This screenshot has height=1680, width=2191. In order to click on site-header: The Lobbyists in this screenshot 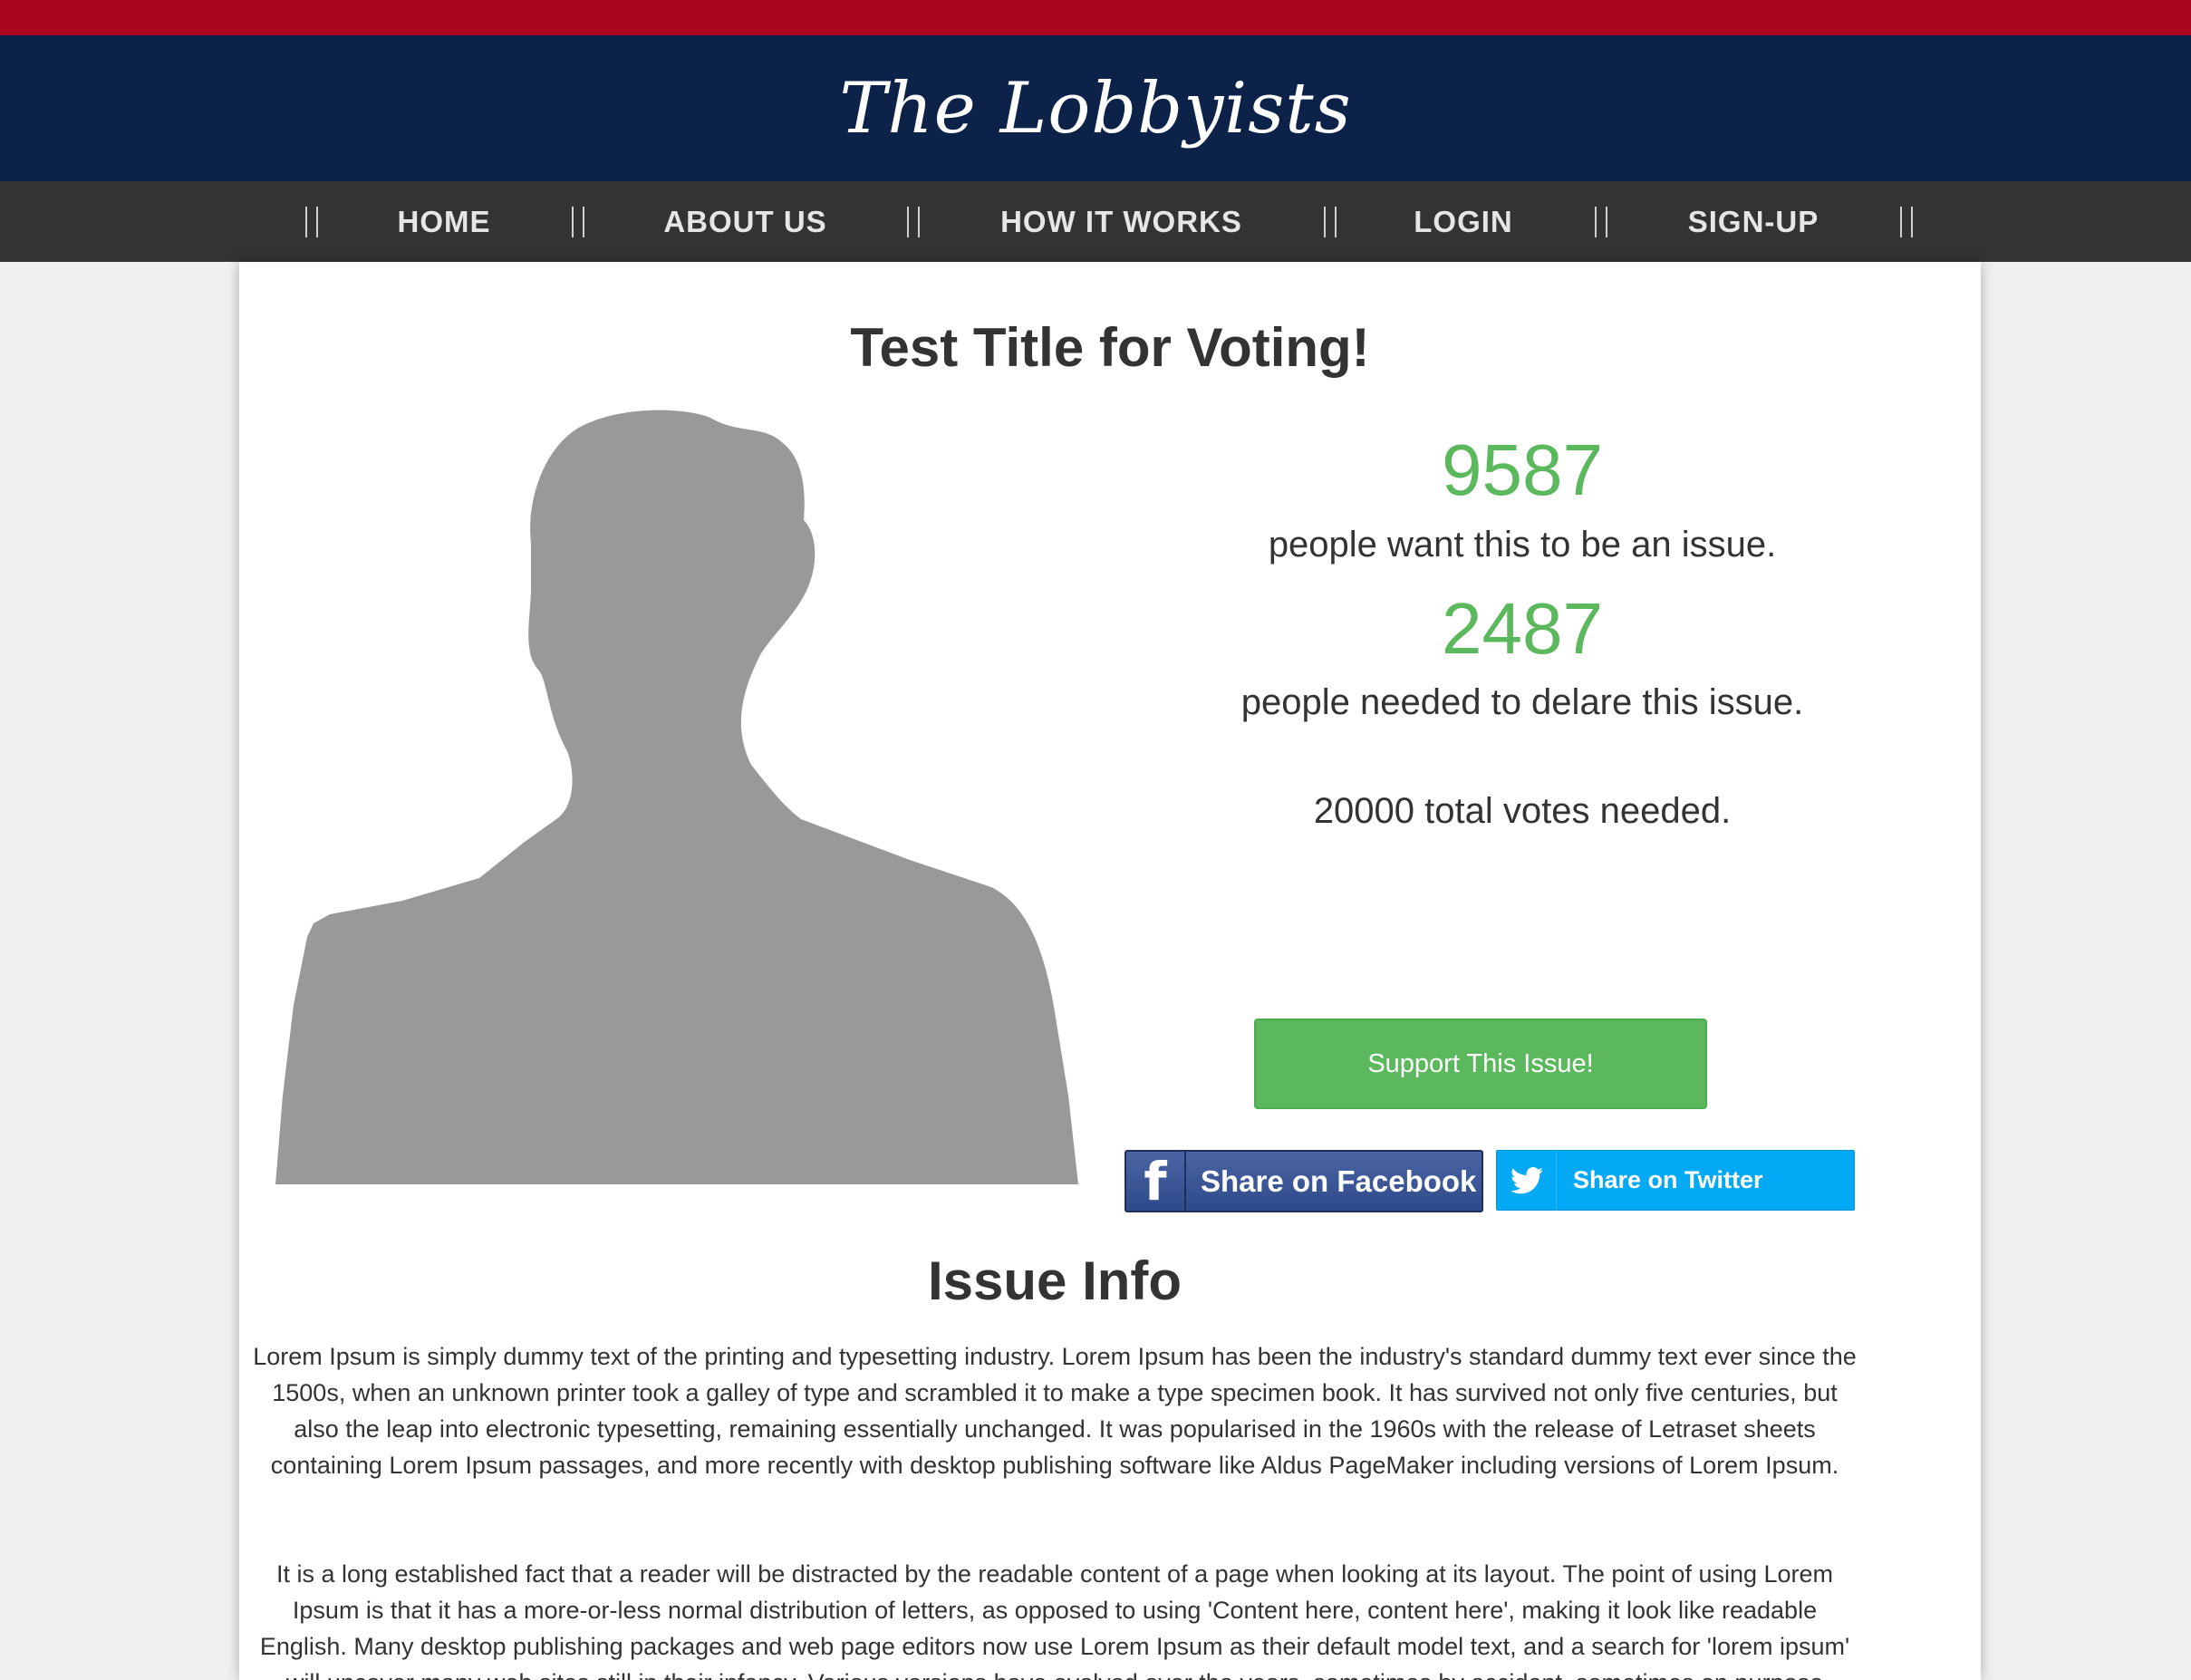, I will do `click(1095, 108)`.